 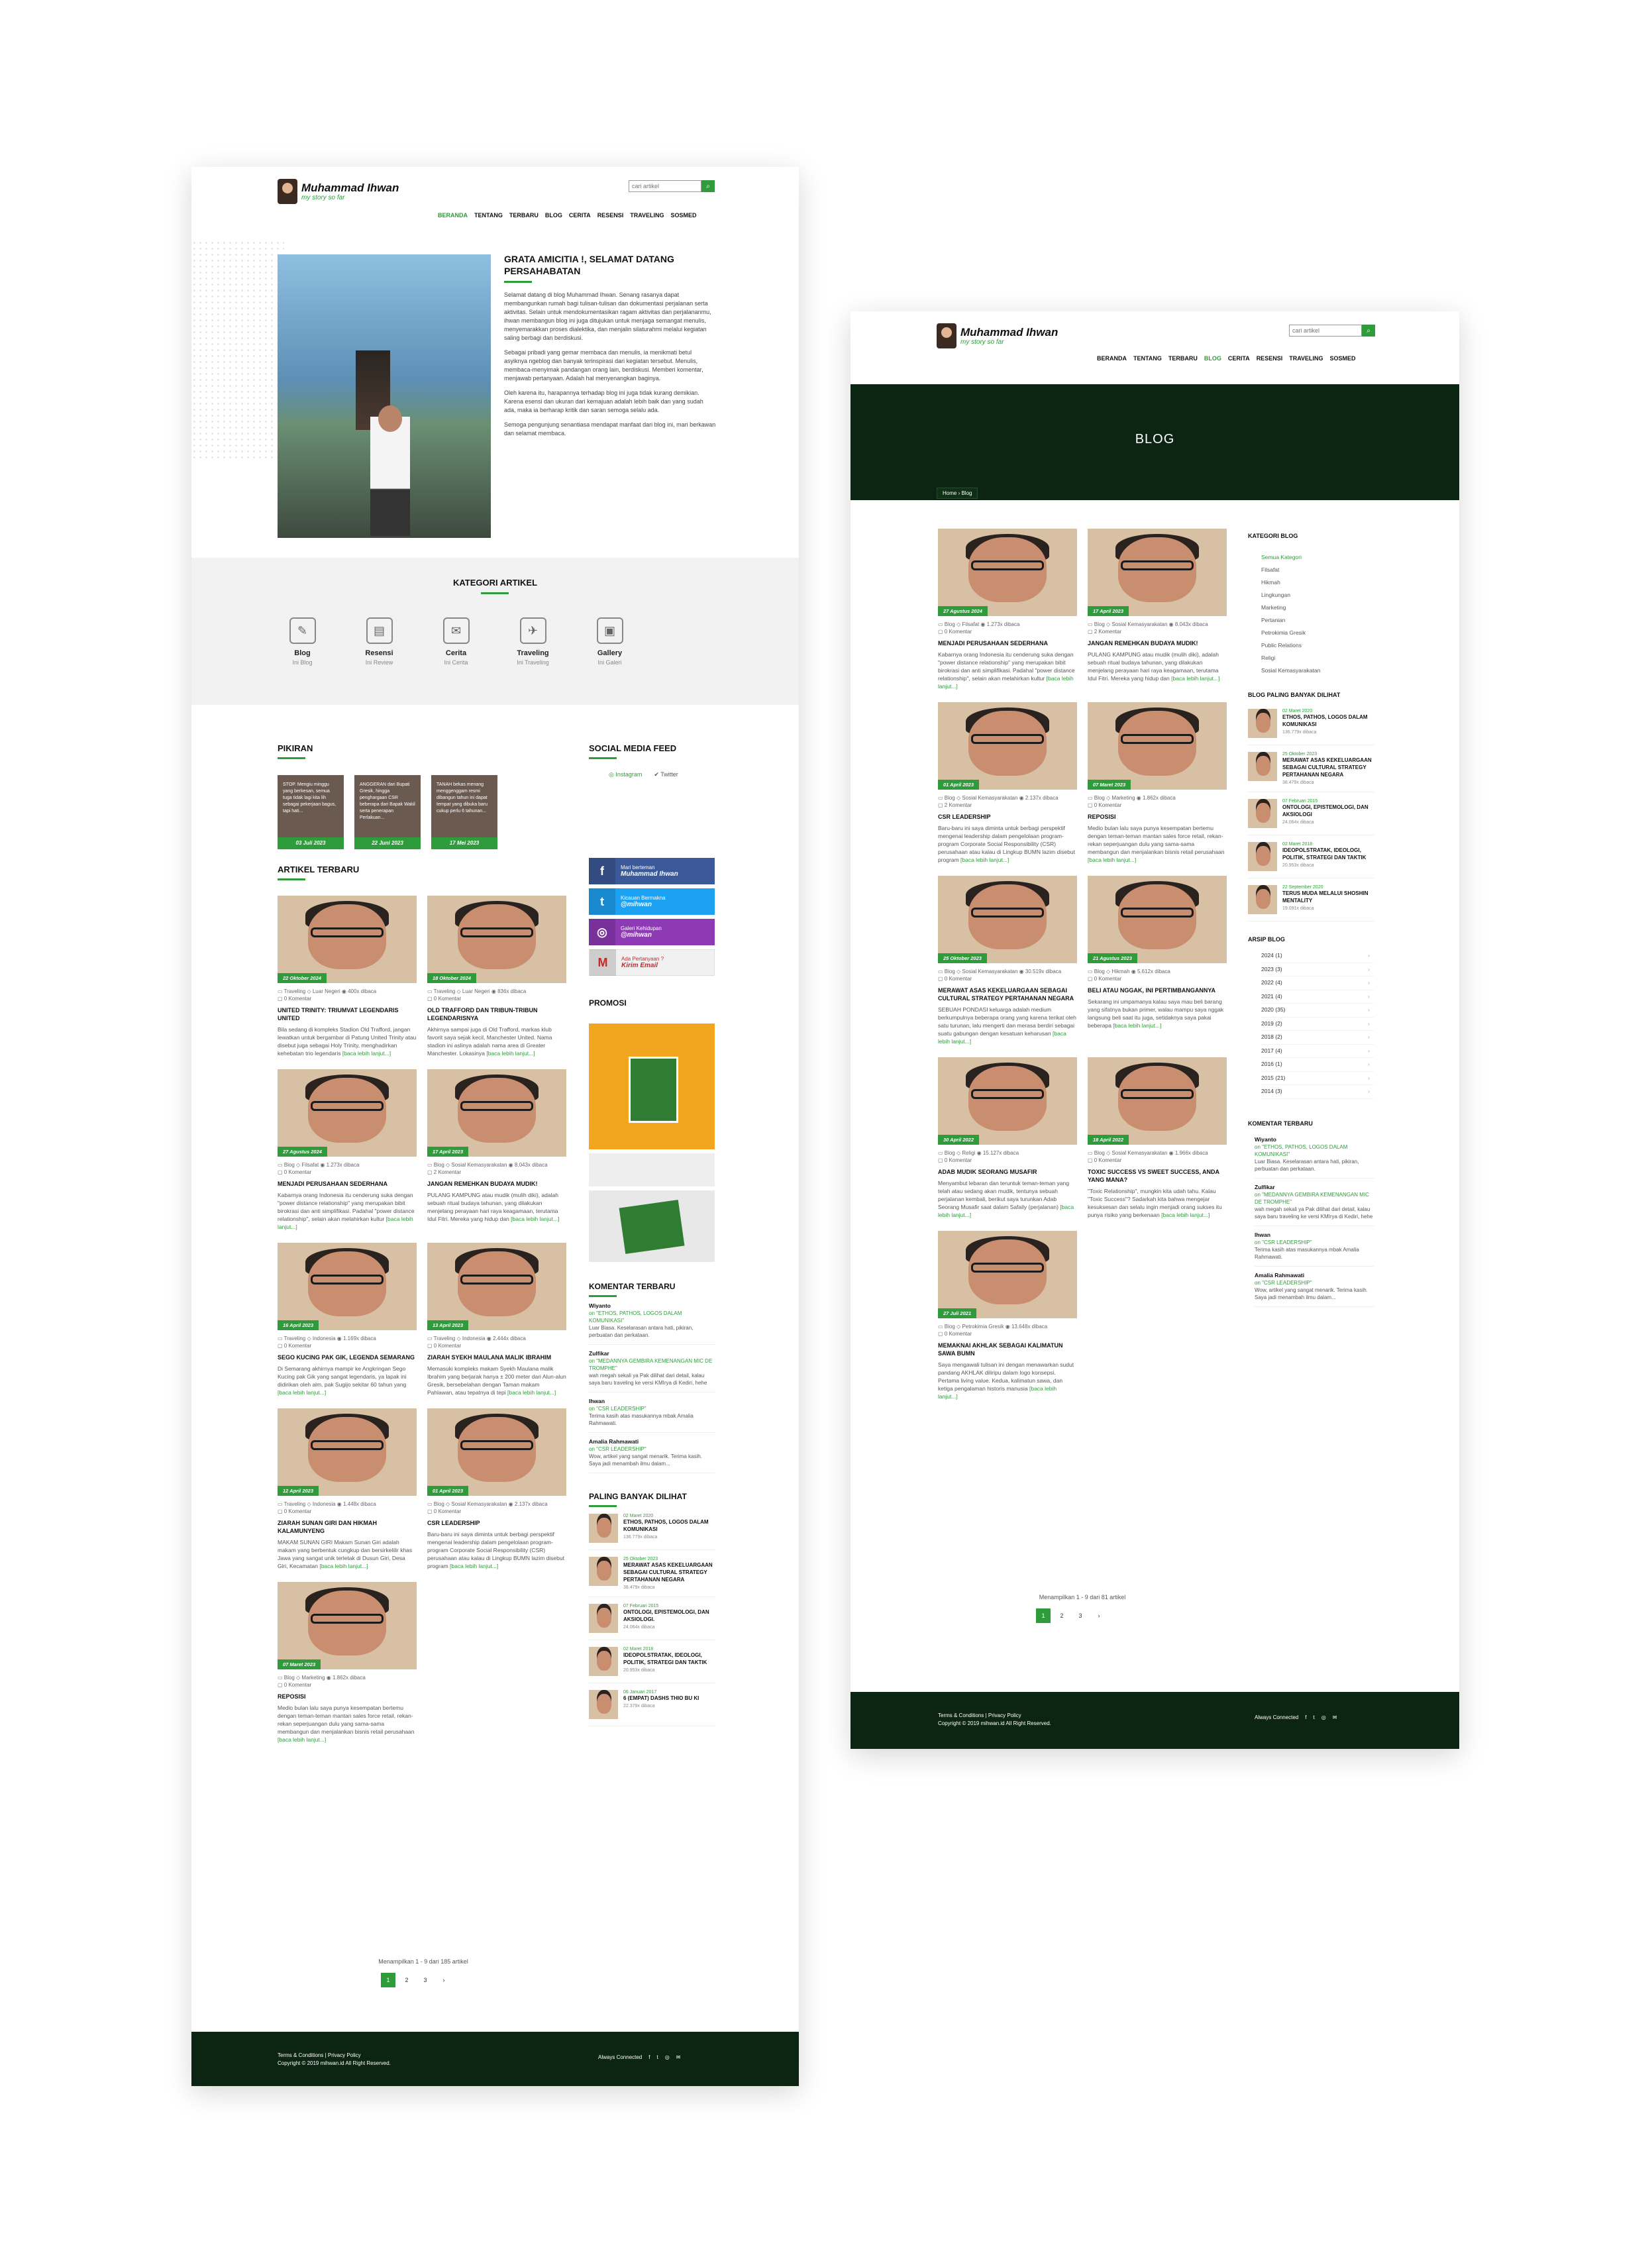 What do you see at coordinates (625, 774) in the screenshot?
I see `tab-instagram: ◎ Instagram` at bounding box center [625, 774].